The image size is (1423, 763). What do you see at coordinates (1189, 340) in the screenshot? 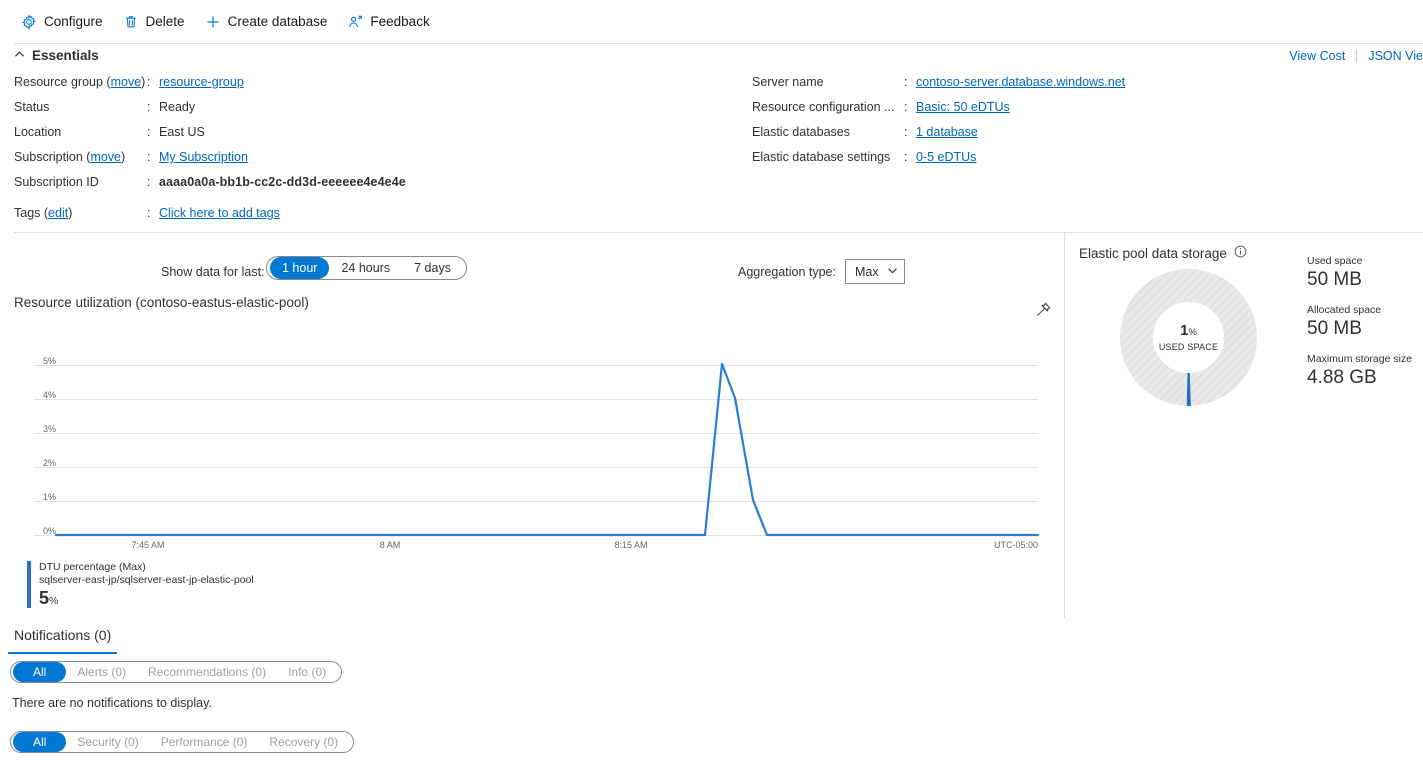
I see `storage-donut-chart` at bounding box center [1189, 340].